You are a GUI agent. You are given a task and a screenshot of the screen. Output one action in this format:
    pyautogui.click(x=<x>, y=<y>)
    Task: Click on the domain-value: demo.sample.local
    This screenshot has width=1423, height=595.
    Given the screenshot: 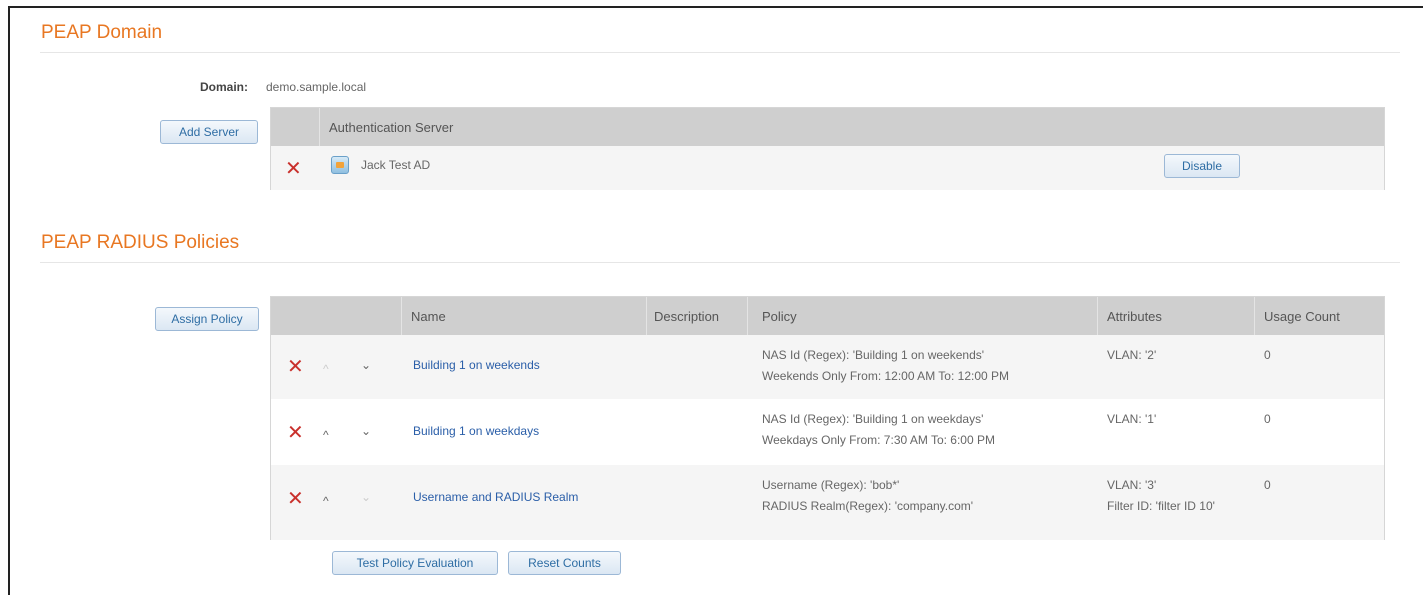 What is the action you would take?
    pyautogui.click(x=316, y=87)
    